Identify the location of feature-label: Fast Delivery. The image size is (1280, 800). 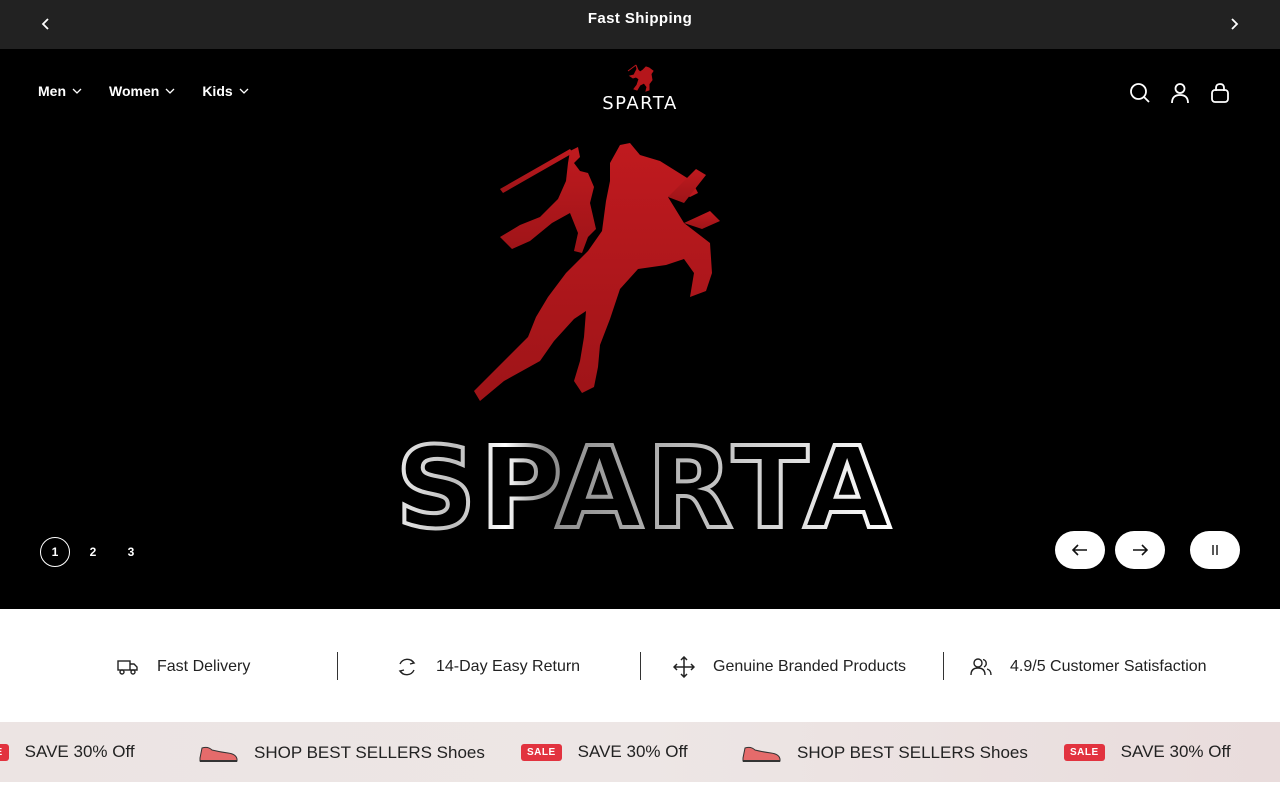
(204, 666).